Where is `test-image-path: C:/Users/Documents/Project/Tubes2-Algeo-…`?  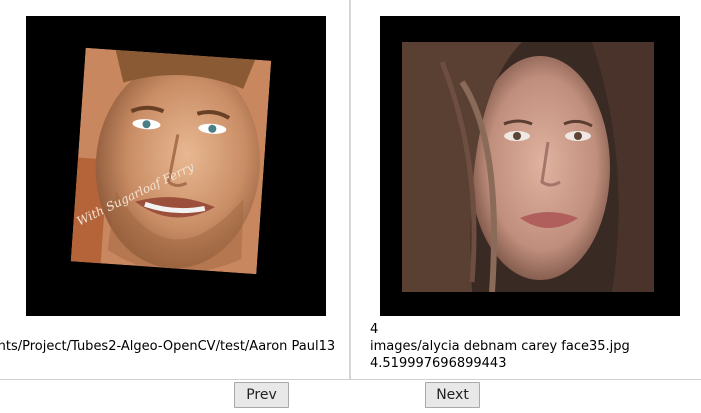
test-image-path: C:/Users/Documents/Project/Tubes2-Algeo-… is located at coordinates (175, 346).